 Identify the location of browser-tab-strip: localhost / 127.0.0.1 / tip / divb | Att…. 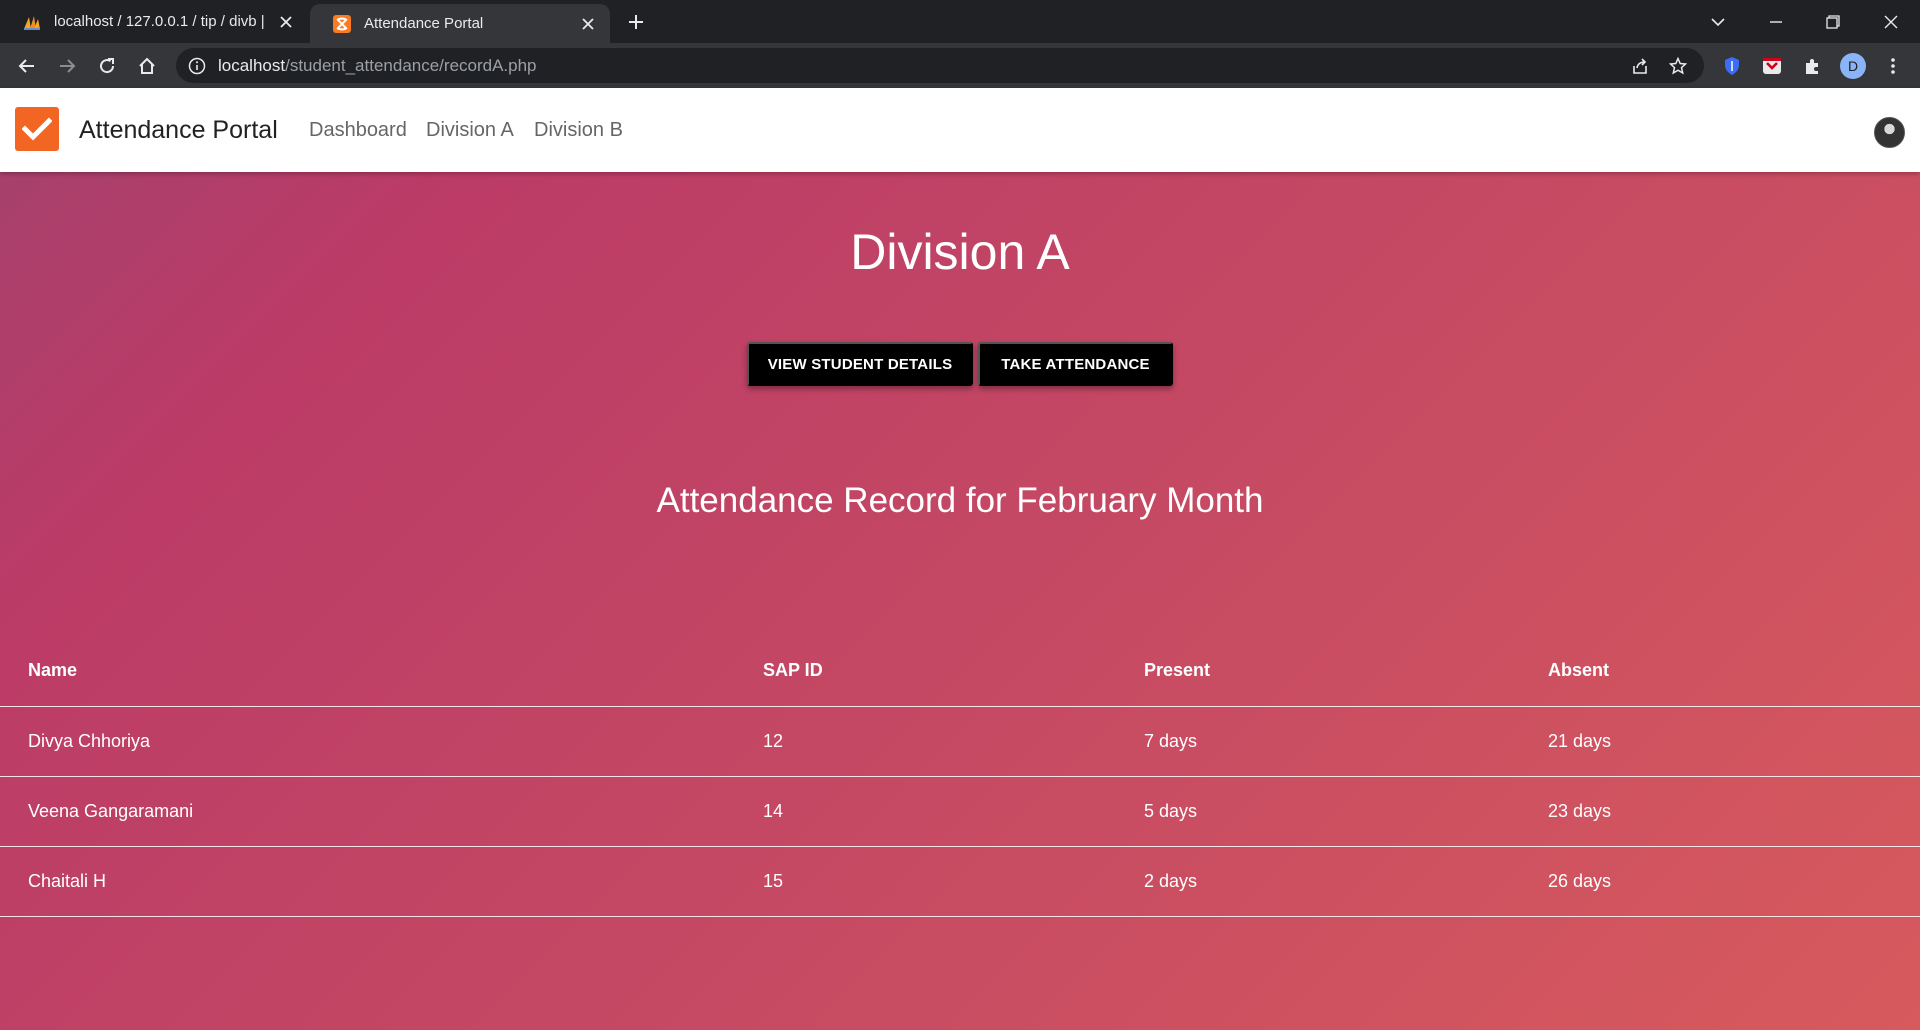
(960, 21).